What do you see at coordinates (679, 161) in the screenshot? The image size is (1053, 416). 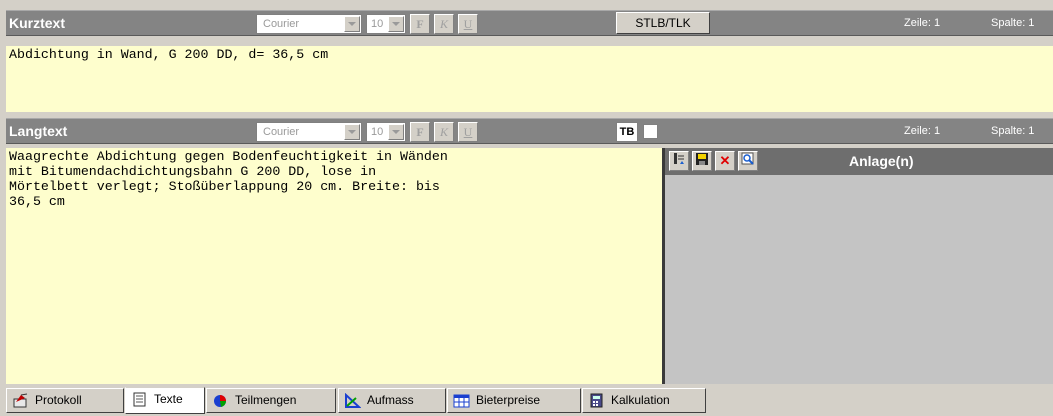 I see `import-icon` at bounding box center [679, 161].